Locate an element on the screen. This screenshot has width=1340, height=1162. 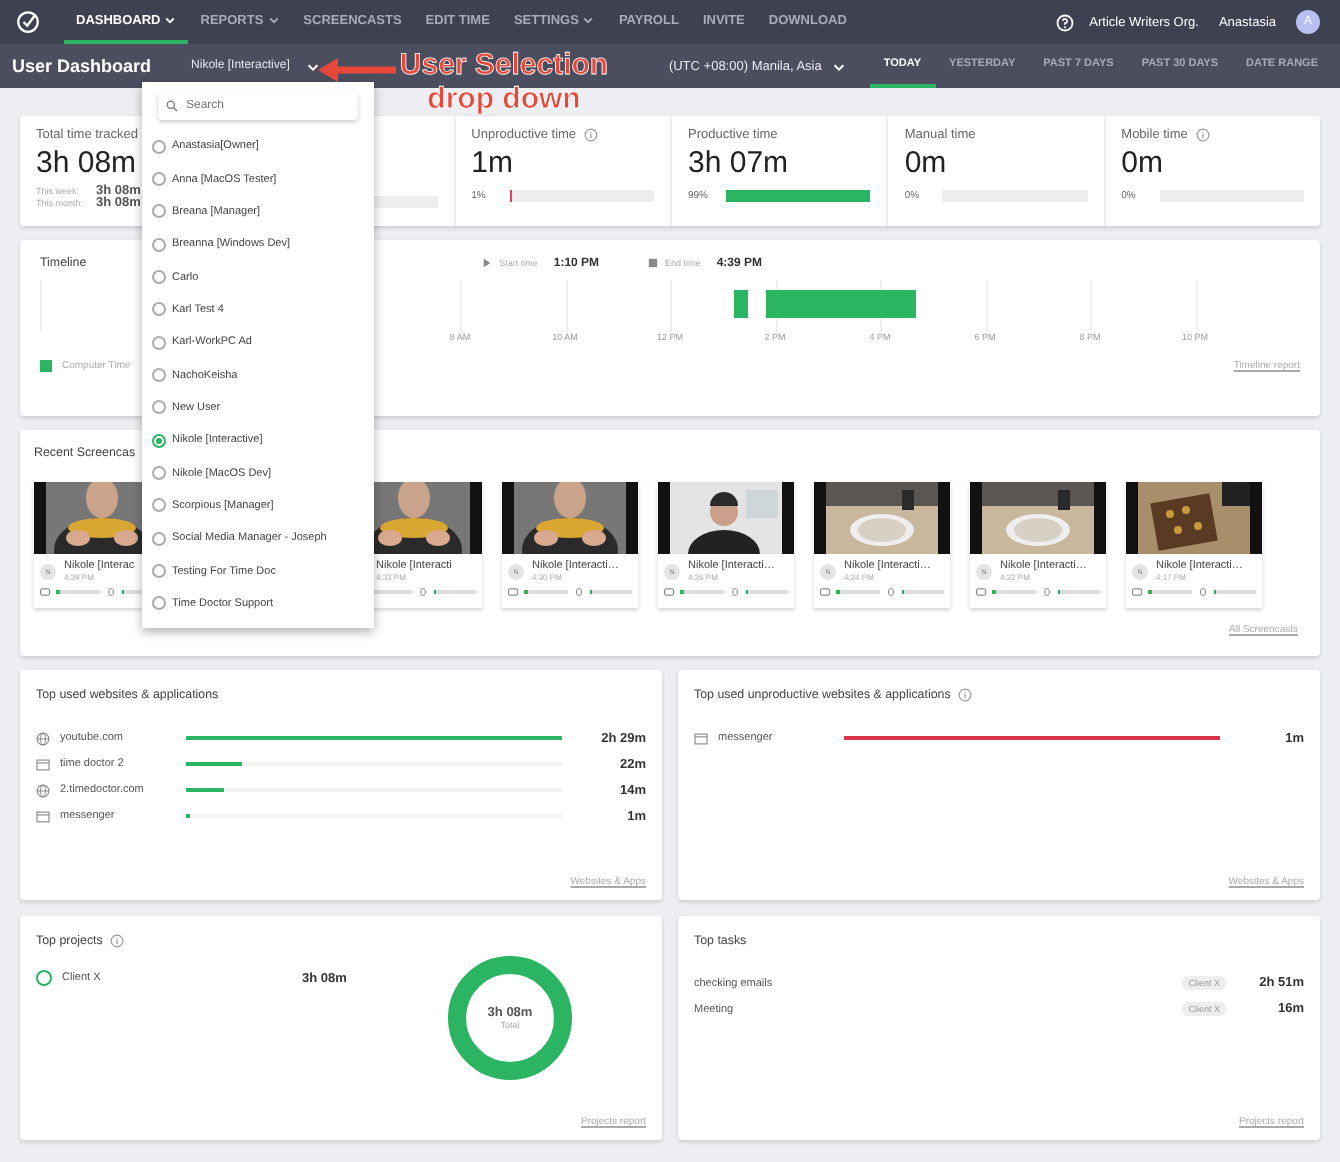
legend-swatch is located at coordinates (46, 366).